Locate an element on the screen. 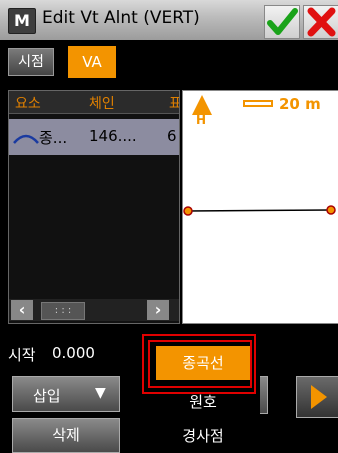 Image resolution: width=338 pixels, height=453 pixels. list-header: 요소 체인 표 is located at coordinates (94, 102).